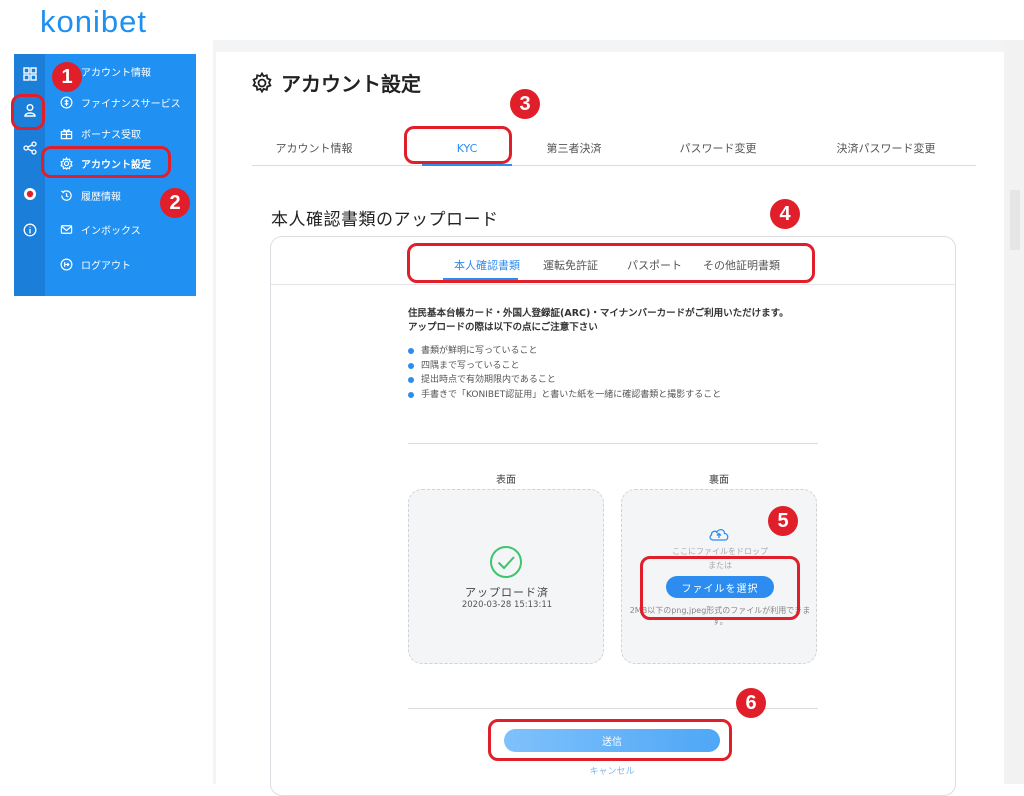 This screenshot has height=796, width=1024. Describe the element at coordinates (718, 148) in the screenshot. I see `tab-password-change: パスワード変更` at that location.